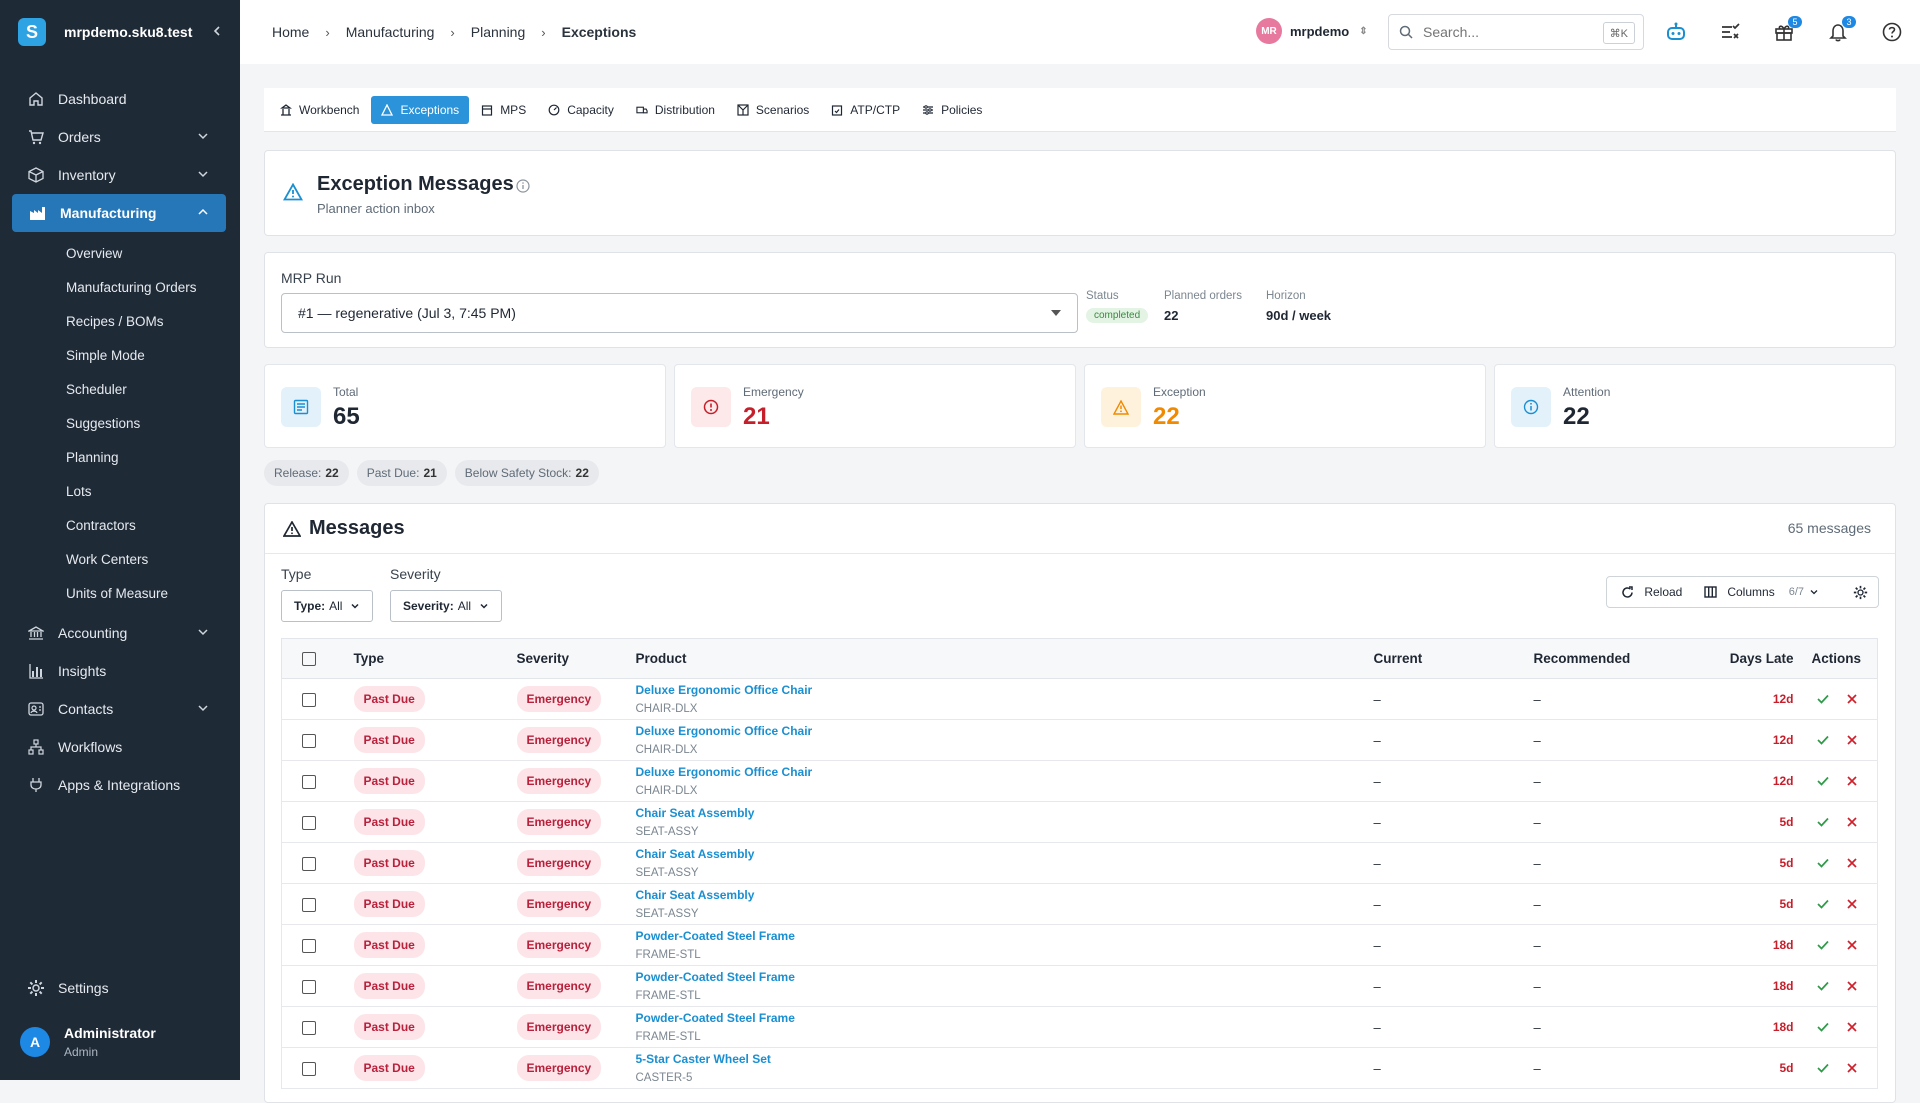  I want to click on tab-scenarios: Scenarios, so click(773, 110).